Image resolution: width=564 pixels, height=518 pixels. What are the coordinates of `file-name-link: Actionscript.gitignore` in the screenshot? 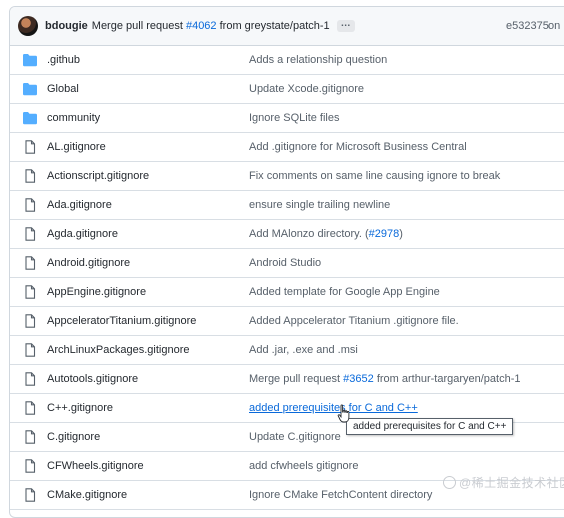 It's located at (98, 176).